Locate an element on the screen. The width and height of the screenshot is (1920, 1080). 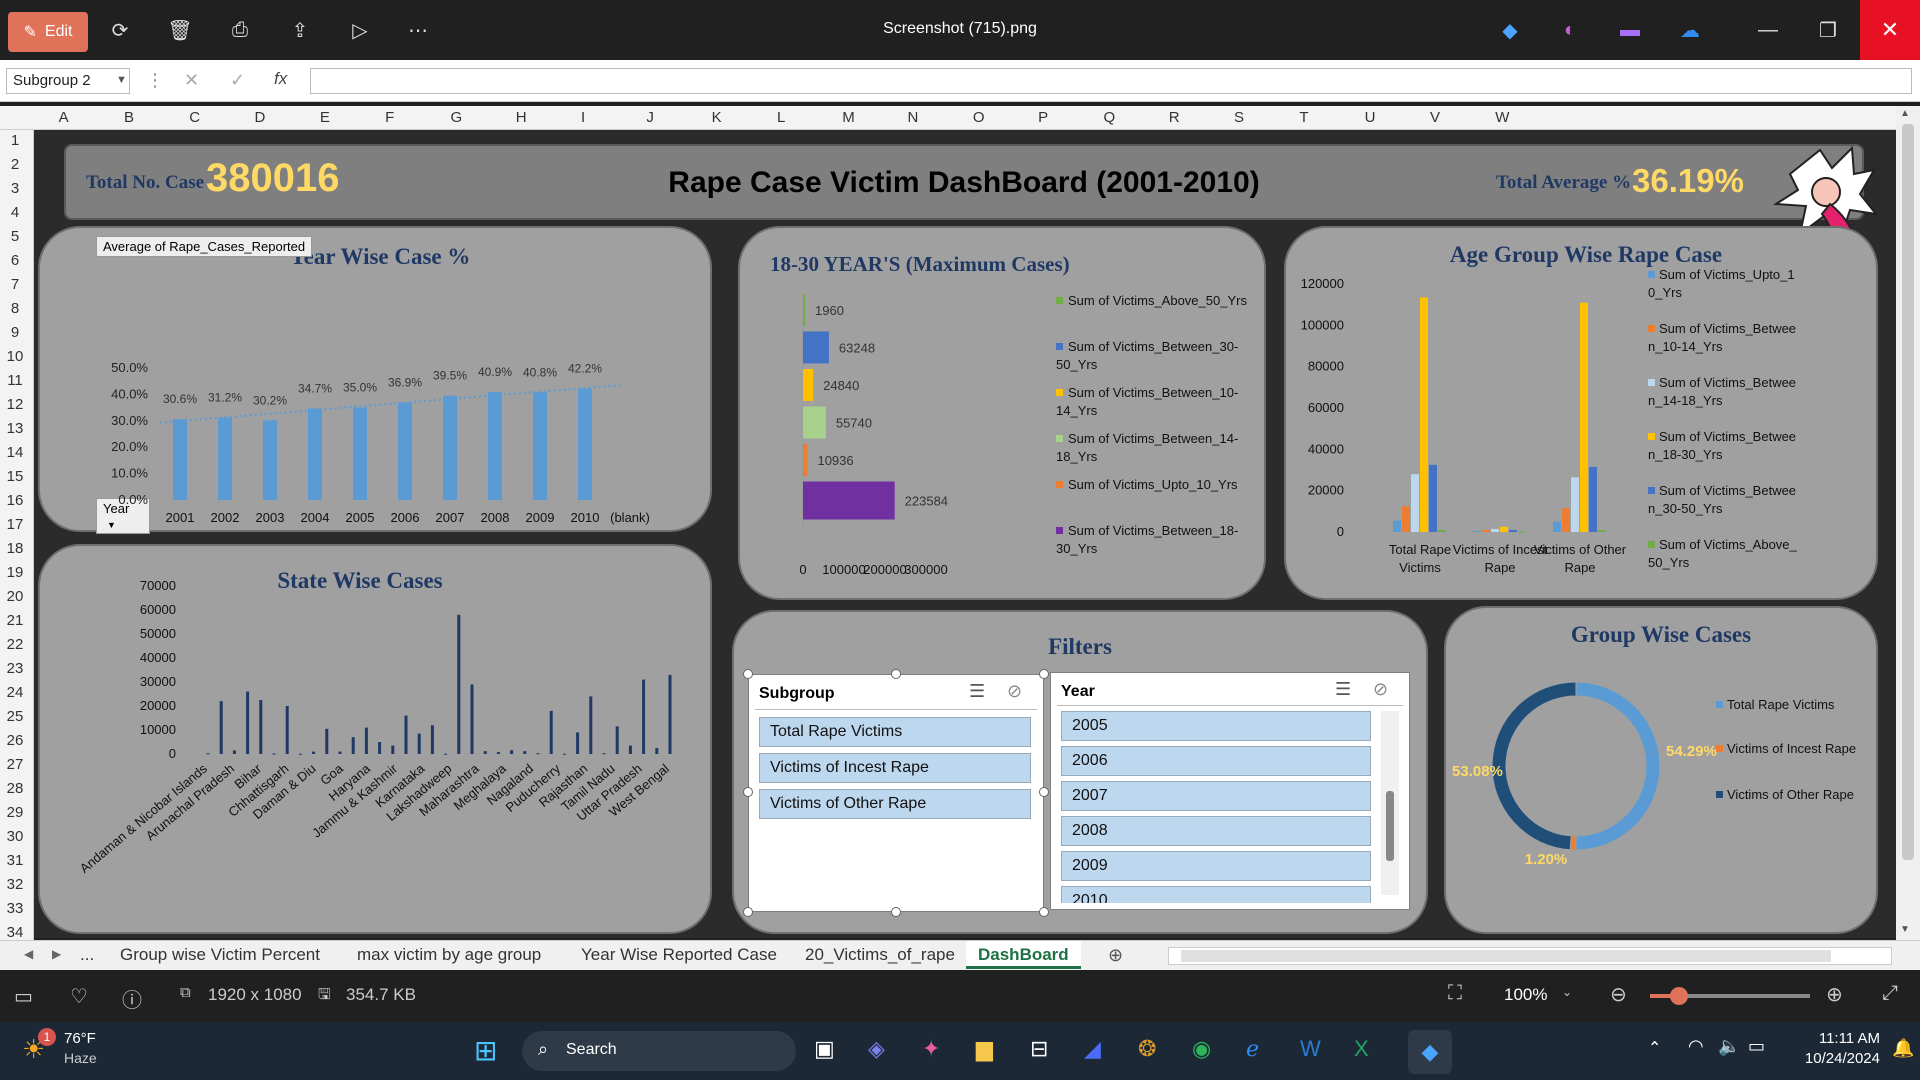
slicer-item: 2009 is located at coordinates (1216, 866).